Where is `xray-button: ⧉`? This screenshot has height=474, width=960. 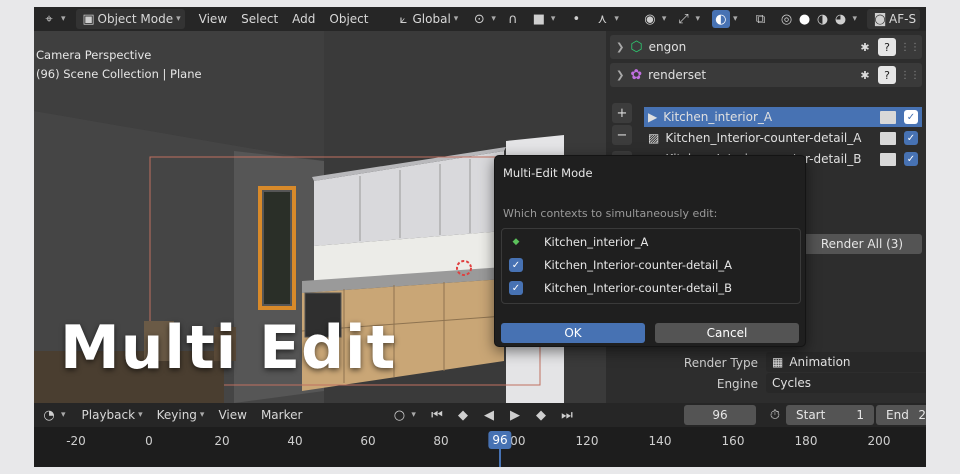 xray-button: ⧉ is located at coordinates (761, 19).